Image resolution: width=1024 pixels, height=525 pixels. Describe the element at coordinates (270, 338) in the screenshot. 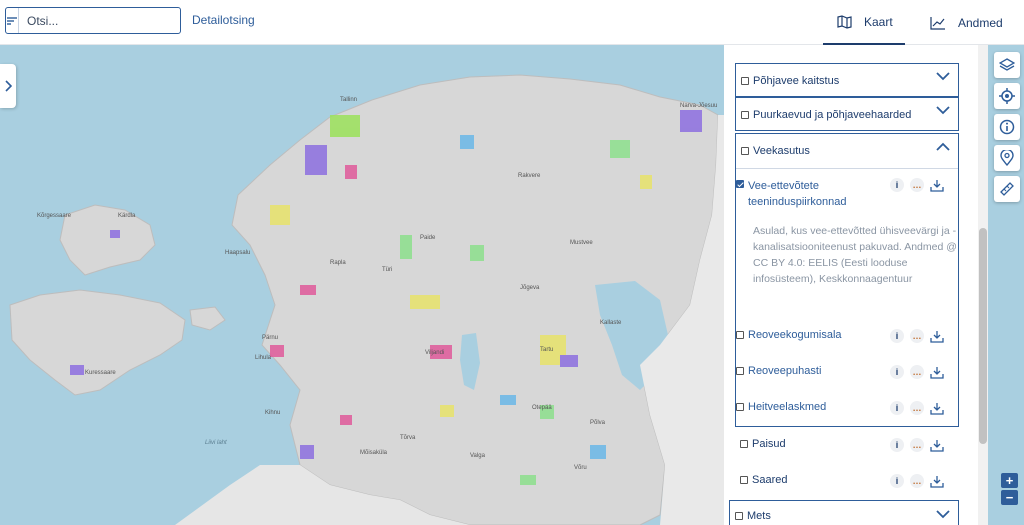

I see `map-place-label: Pärnu` at that location.